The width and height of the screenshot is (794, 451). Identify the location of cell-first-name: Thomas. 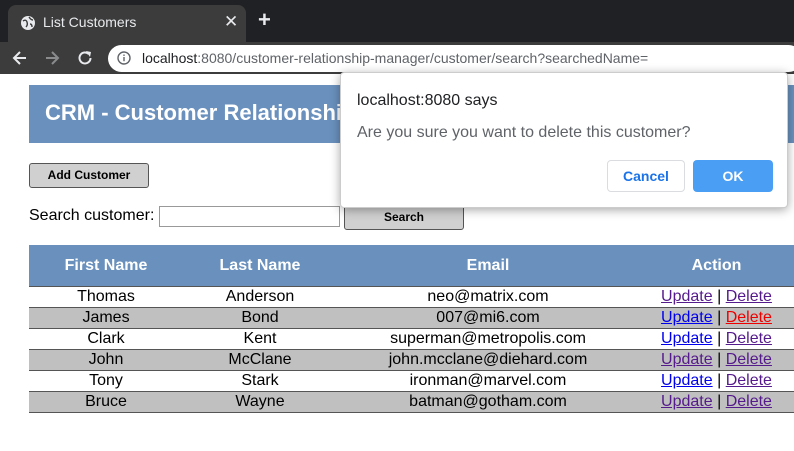
(106, 297).